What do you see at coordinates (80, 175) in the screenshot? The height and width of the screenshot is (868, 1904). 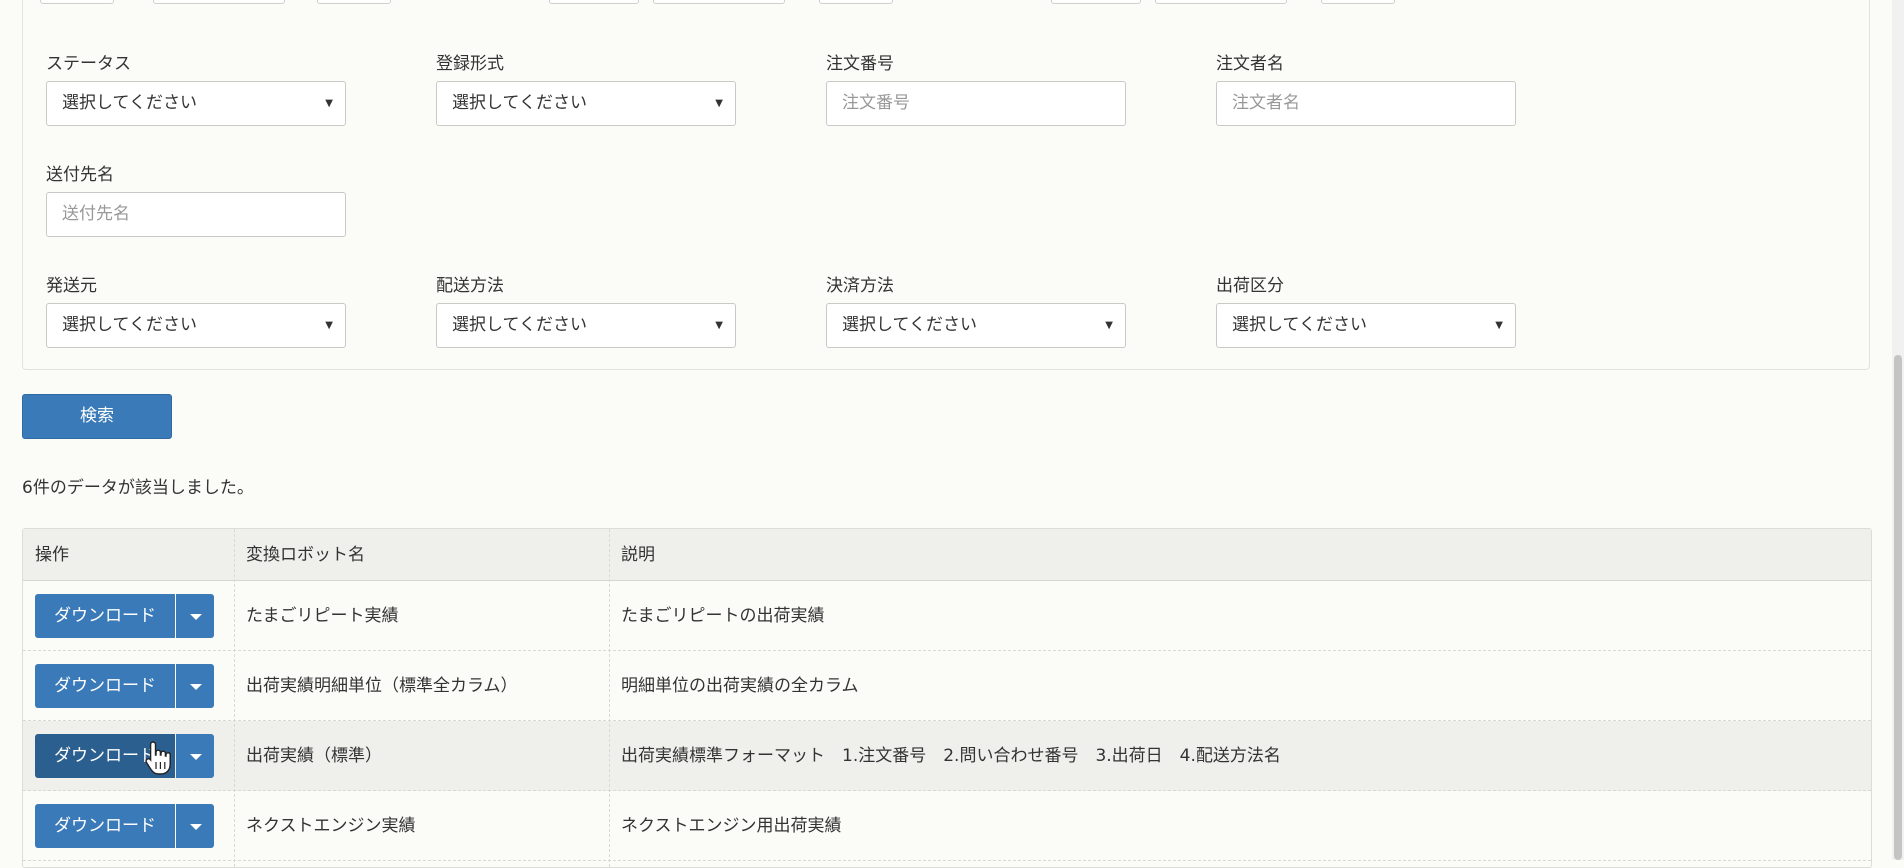 I see `recipient-name-label: 送付先名` at bounding box center [80, 175].